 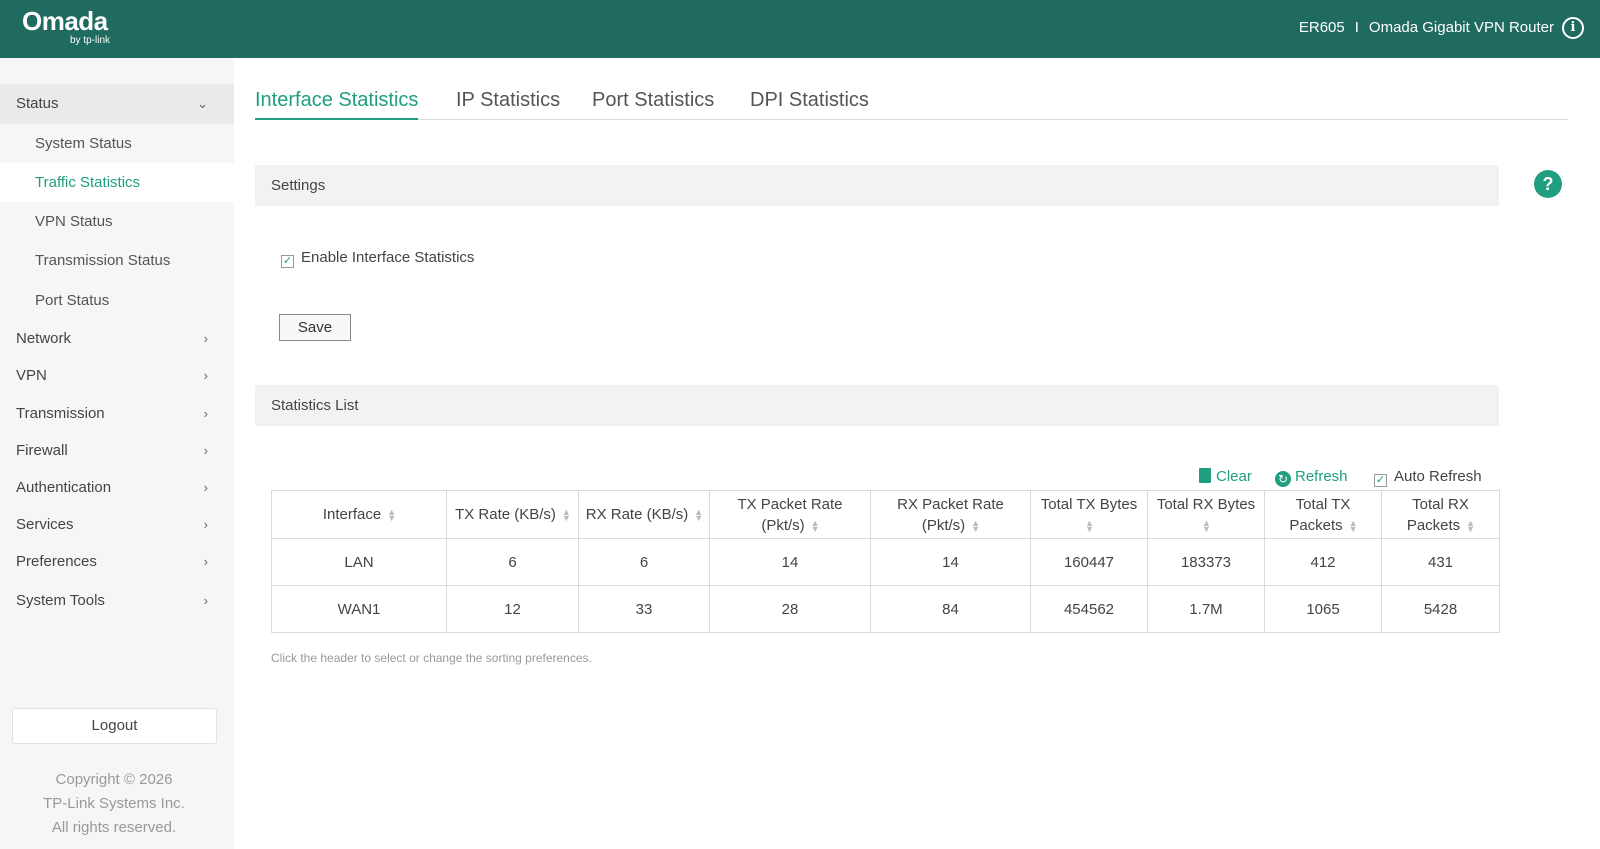 I want to click on sidebar-item-vpn-status: VPN Status, so click(x=117, y=221).